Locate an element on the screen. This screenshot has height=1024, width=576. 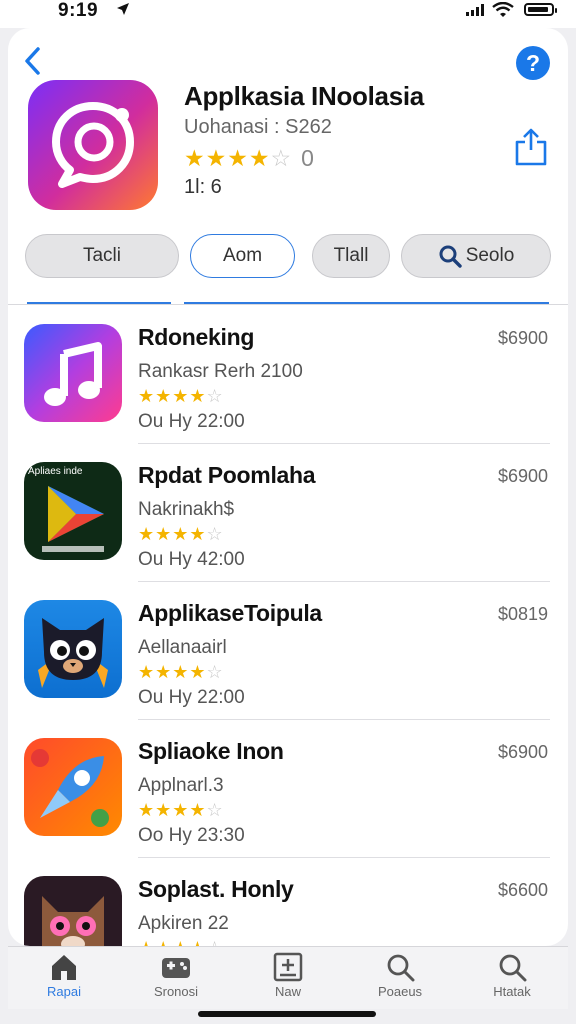
tab-label: Tlall is located at coordinates (351, 255).